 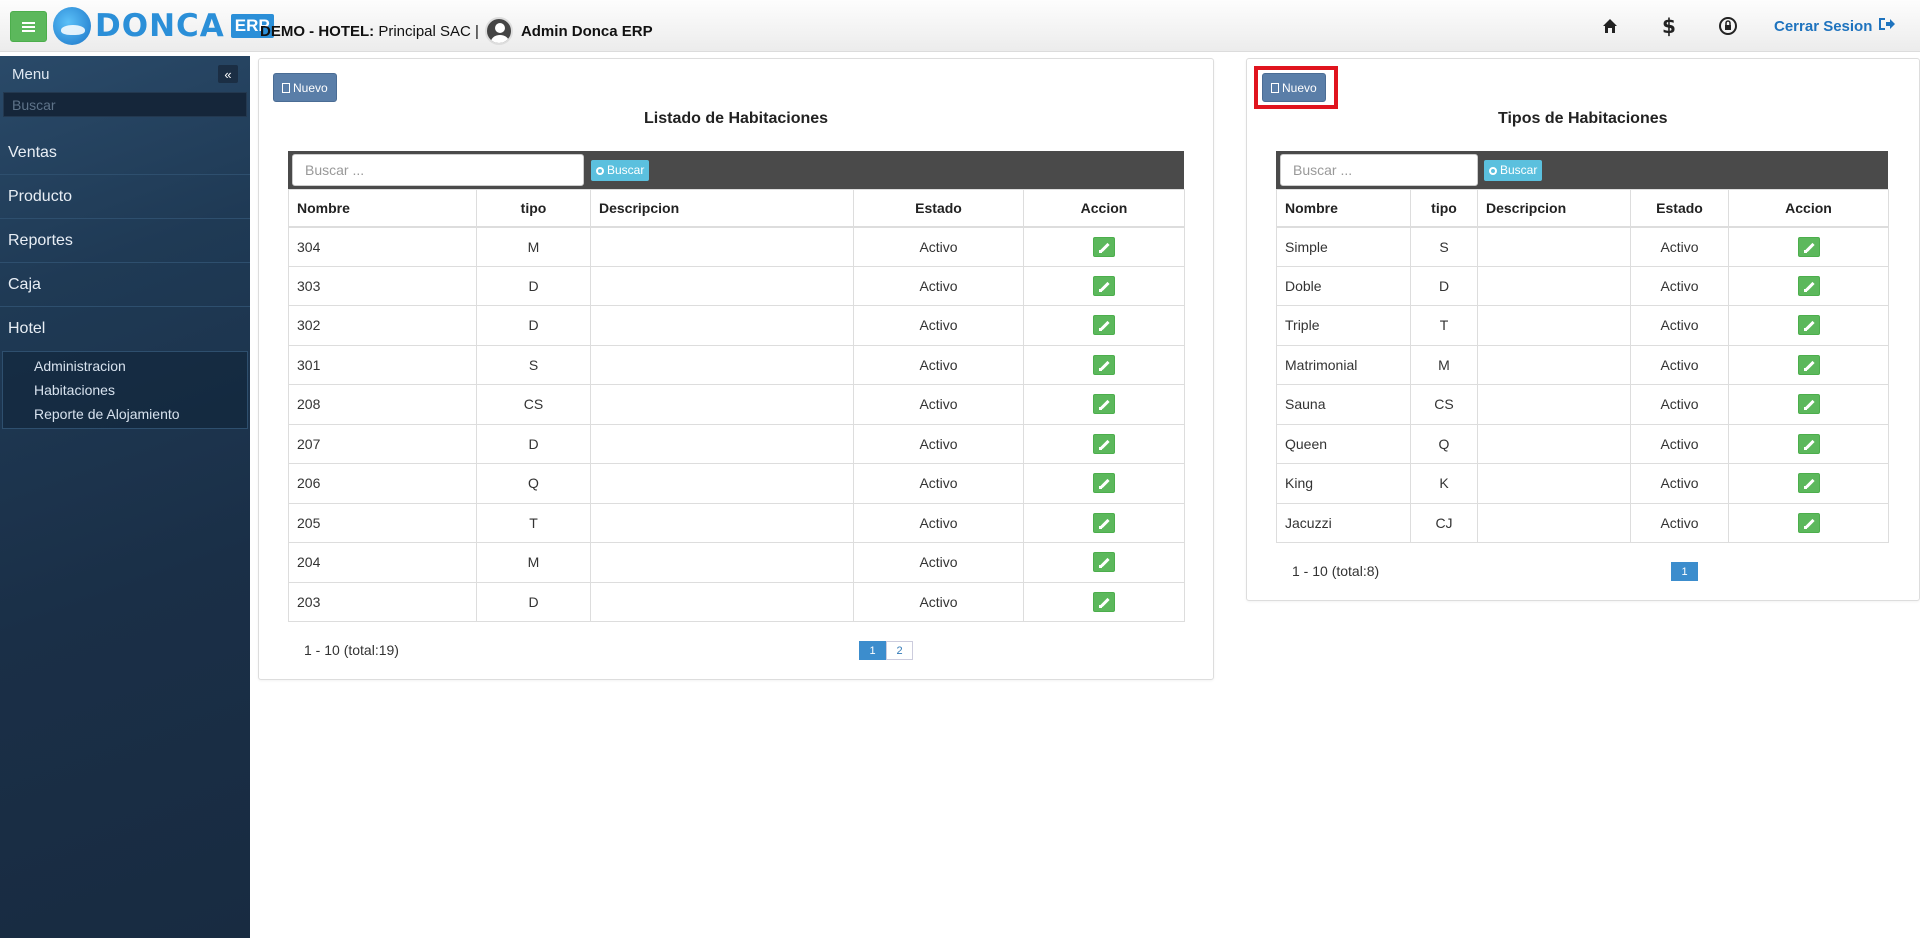 I want to click on table-header-row: Nombre tipo Descripcion Estado Accion, so click(x=736, y=208).